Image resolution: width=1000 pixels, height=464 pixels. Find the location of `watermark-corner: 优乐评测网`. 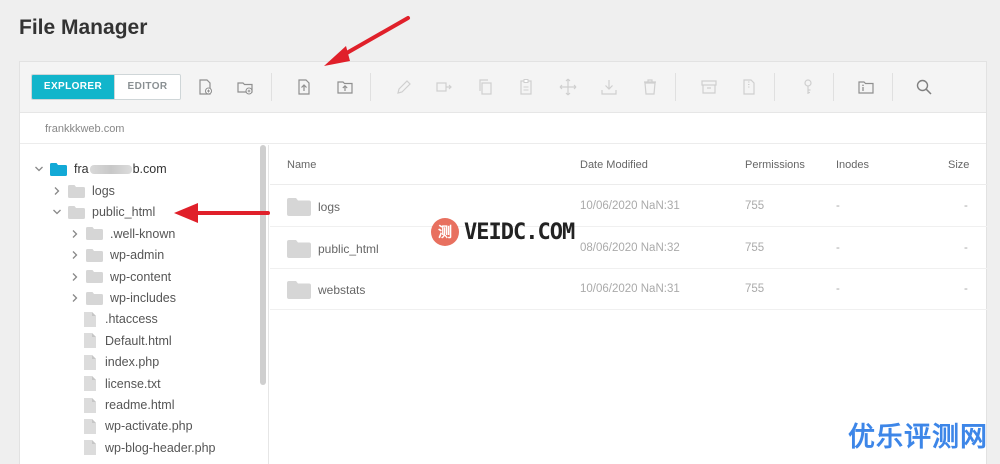

watermark-corner: 优乐评测网 is located at coordinates (918, 437).